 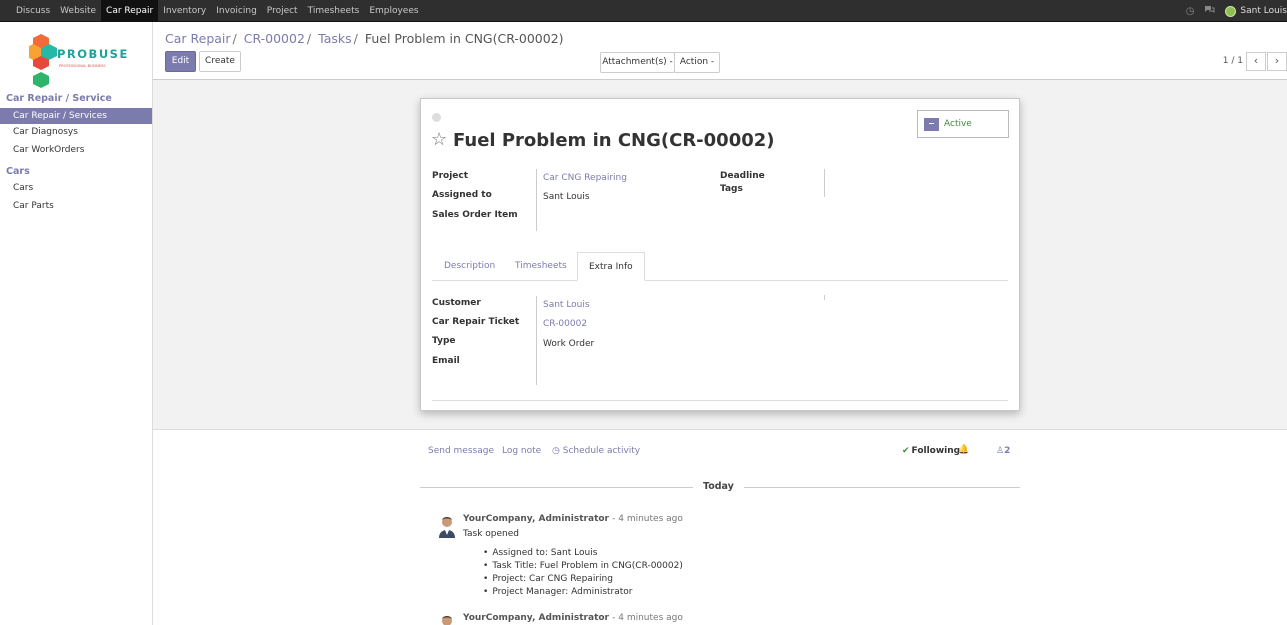 What do you see at coordinates (958, 124) in the screenshot?
I see `active-label: Active` at bounding box center [958, 124].